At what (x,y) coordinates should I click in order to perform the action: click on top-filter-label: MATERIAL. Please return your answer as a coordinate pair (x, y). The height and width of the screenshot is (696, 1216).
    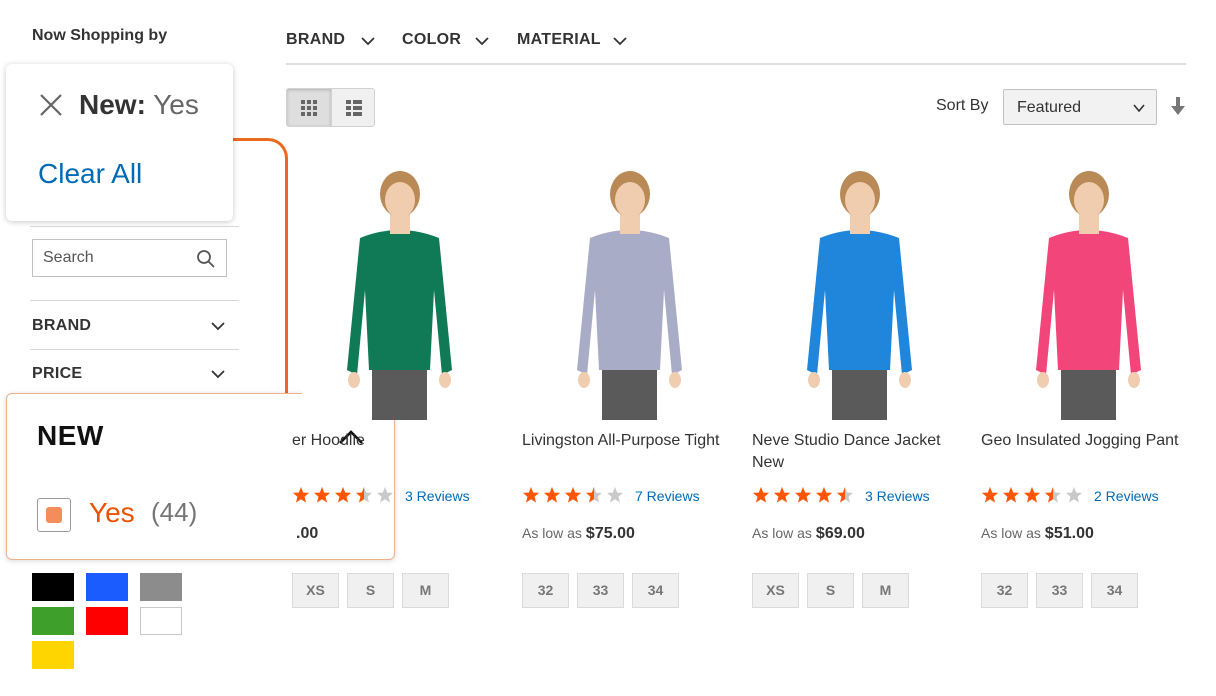
    Looking at the image, I should click on (559, 39).